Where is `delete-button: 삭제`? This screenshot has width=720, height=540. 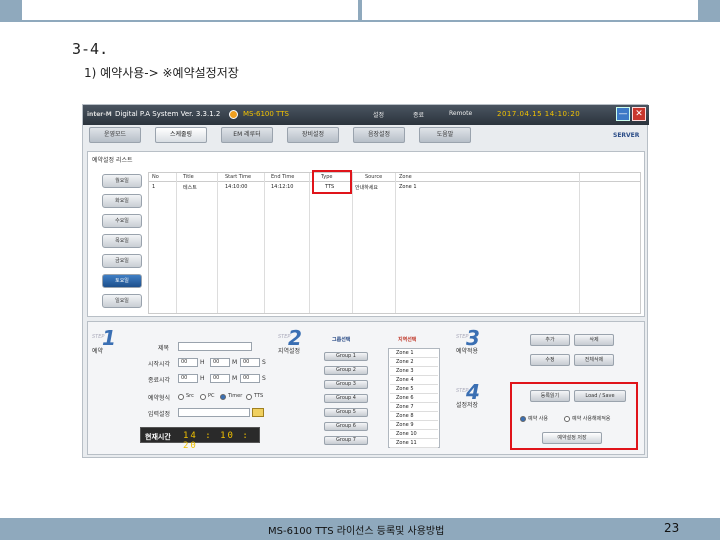
delete-button: 삭제 is located at coordinates (594, 340).